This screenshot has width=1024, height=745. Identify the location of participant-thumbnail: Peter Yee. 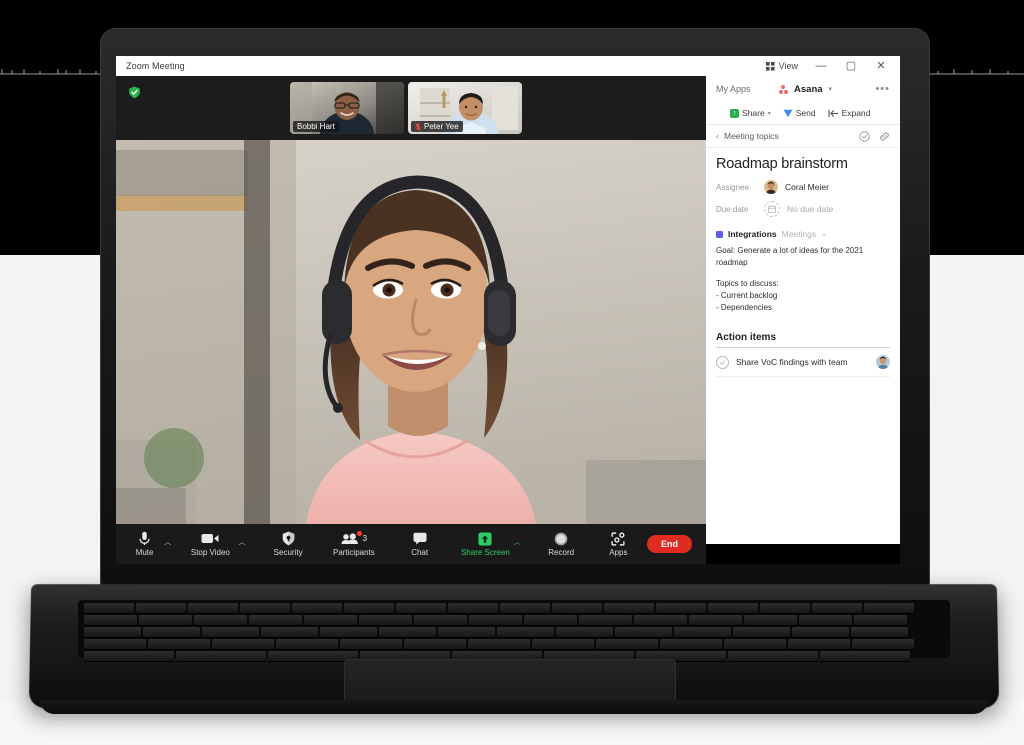
(465, 108).